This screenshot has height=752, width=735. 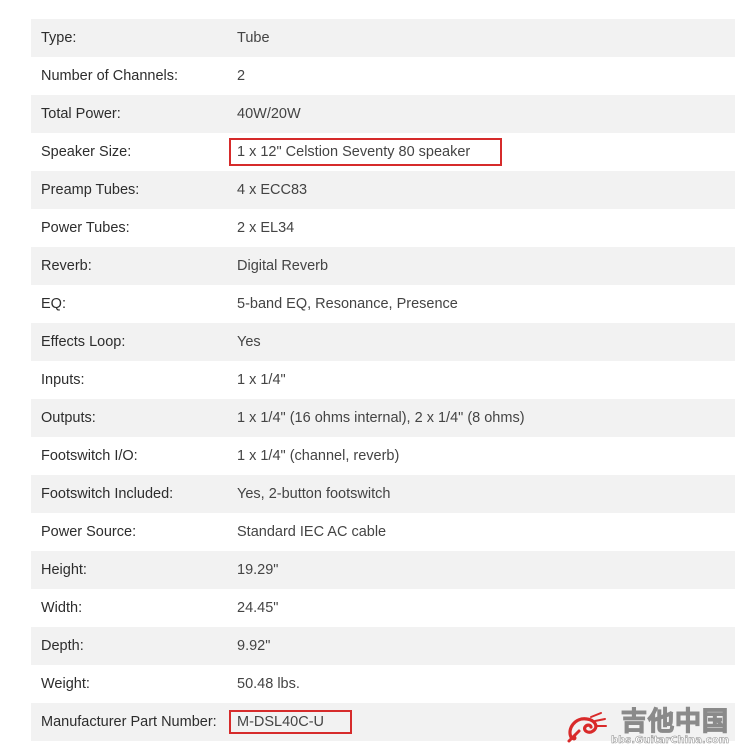 I want to click on spec-label: Depth:, so click(x=62, y=646).